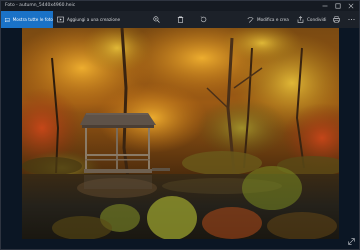 The height and width of the screenshot is (250, 360). Describe the element at coordinates (60, 19) in the screenshot. I see `add-creation-icon` at that location.